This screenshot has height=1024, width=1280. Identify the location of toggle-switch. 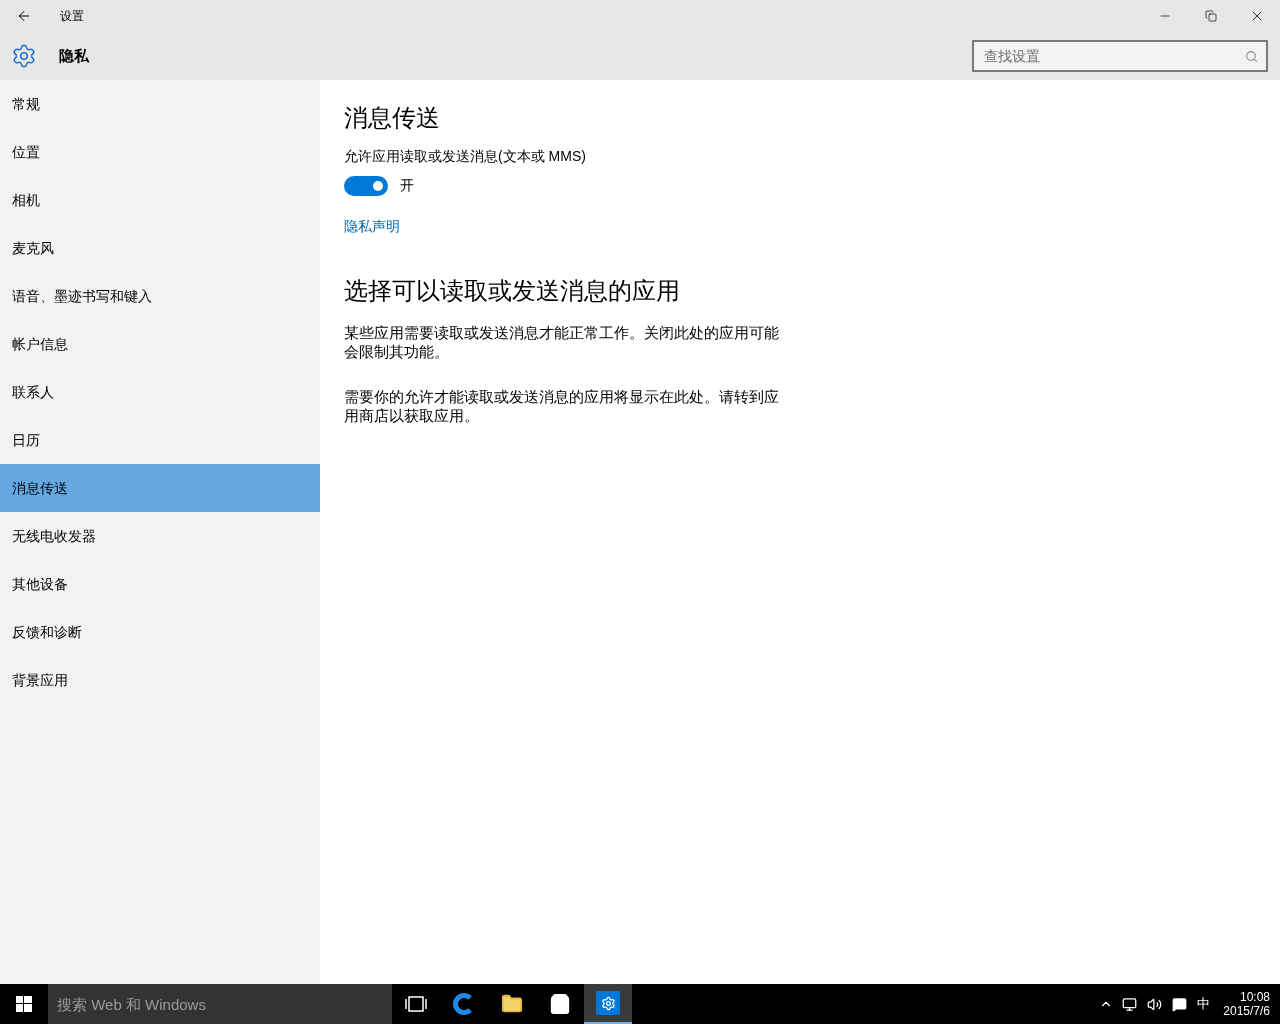
(366, 185).